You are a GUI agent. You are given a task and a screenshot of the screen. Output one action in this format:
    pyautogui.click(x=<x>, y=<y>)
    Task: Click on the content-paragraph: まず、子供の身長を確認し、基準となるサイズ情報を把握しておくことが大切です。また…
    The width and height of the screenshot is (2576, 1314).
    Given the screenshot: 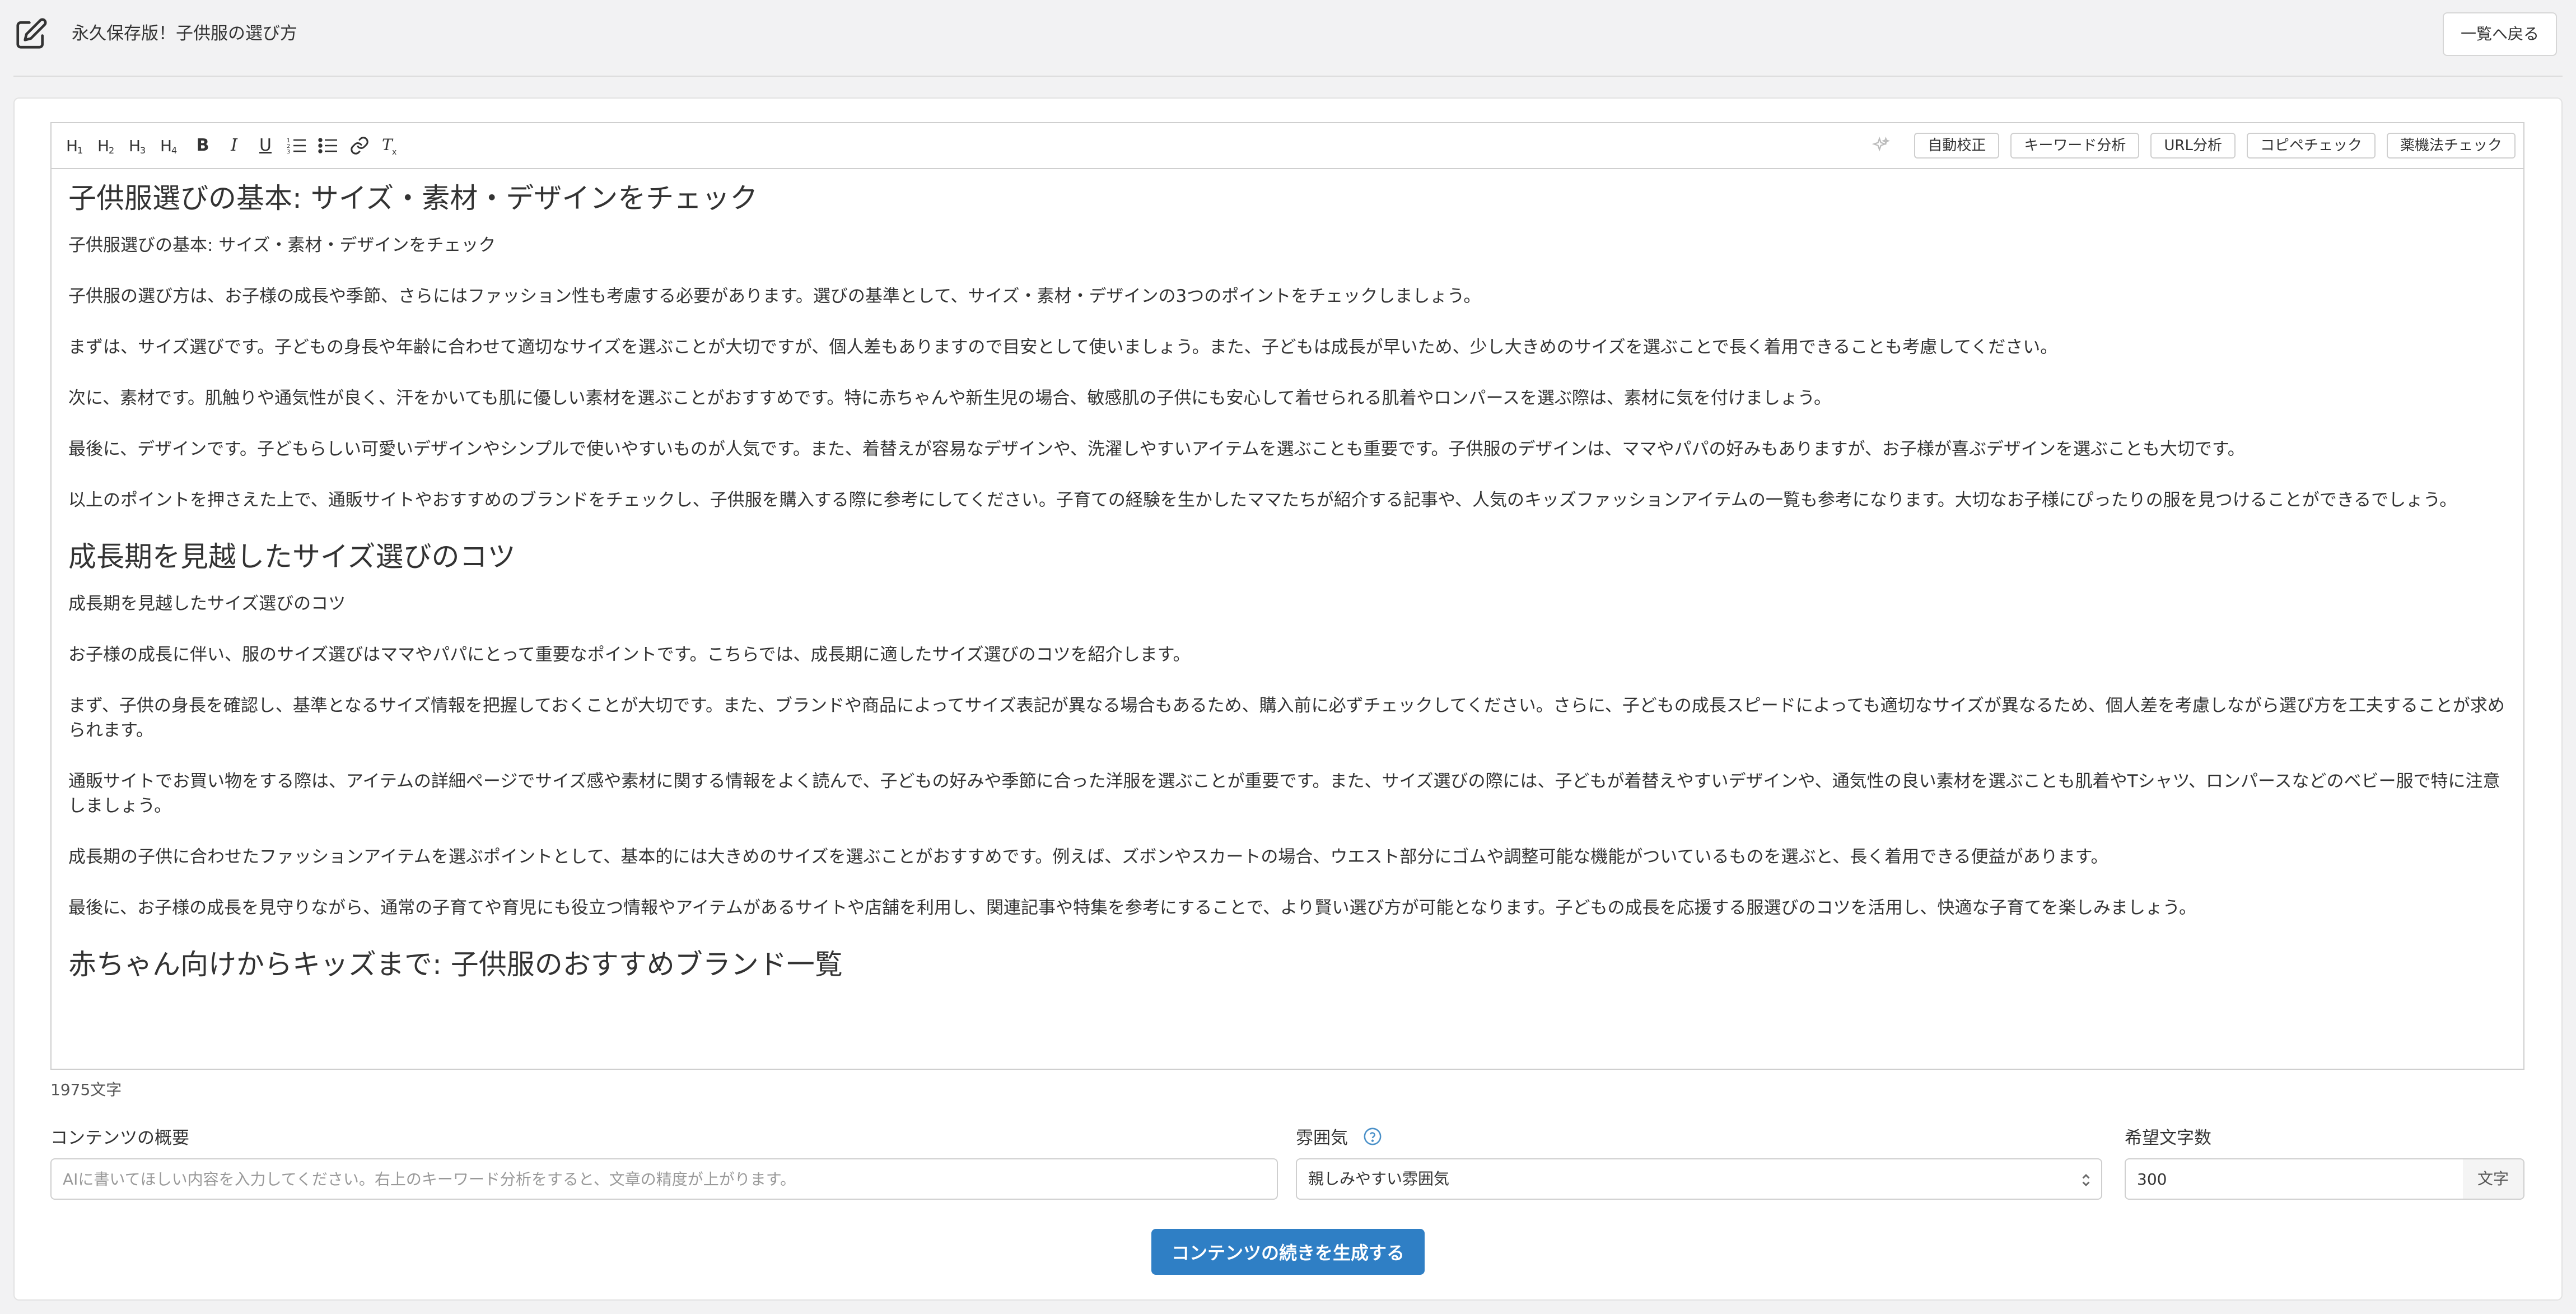 What is the action you would take?
    pyautogui.click(x=1287, y=718)
    